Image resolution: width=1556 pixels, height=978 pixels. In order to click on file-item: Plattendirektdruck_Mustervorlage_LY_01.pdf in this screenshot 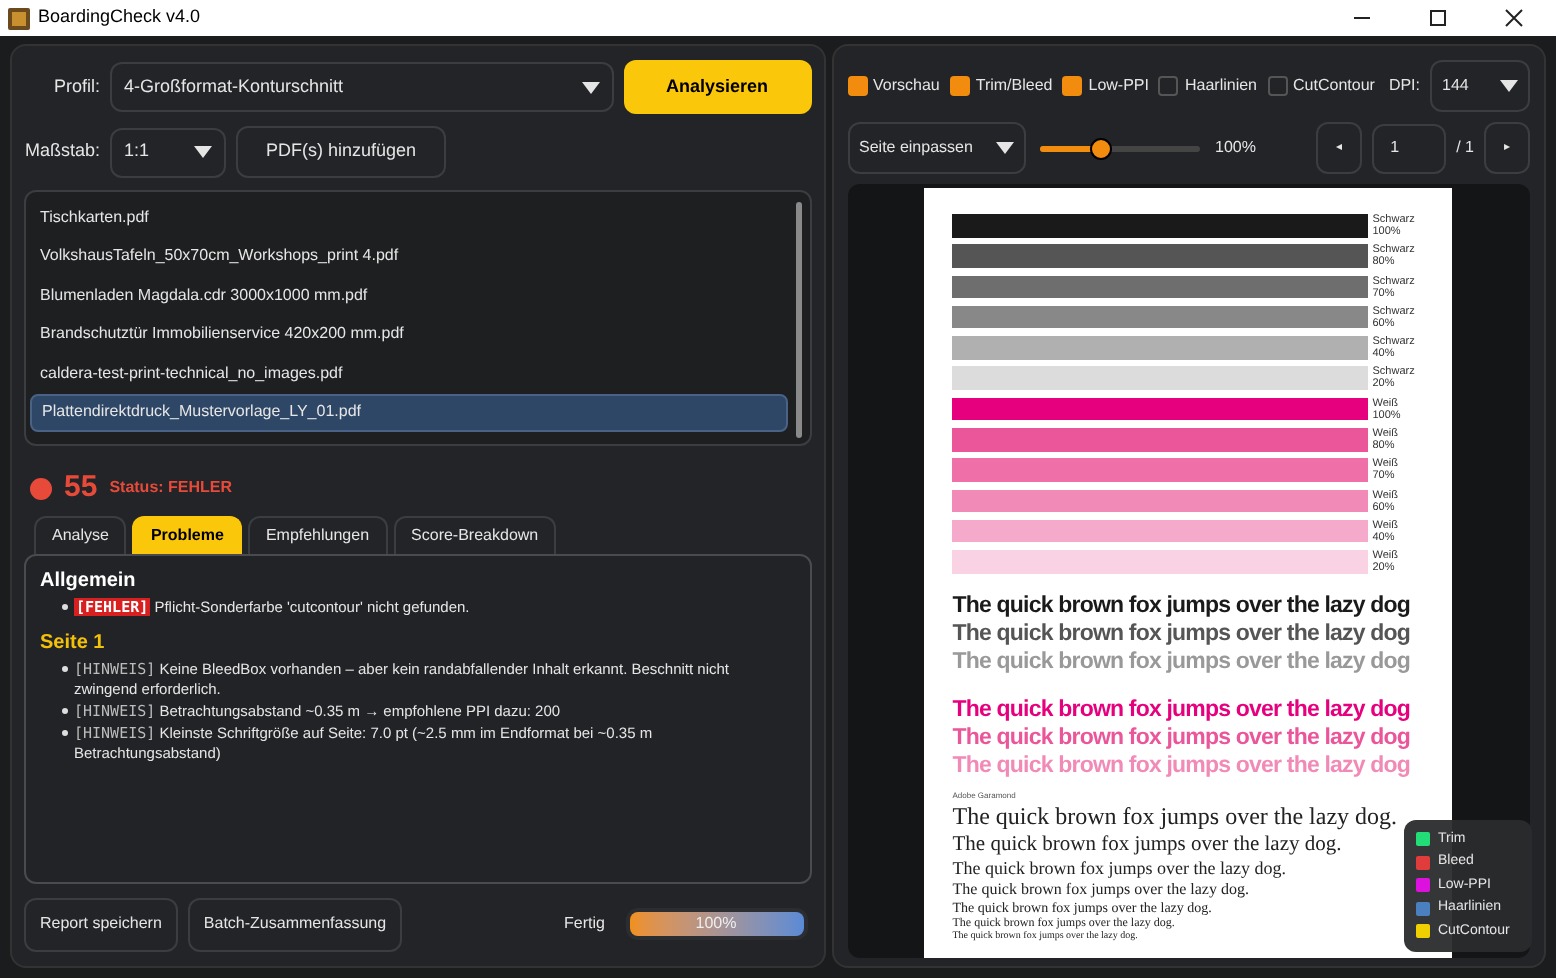, I will do `click(408, 412)`.